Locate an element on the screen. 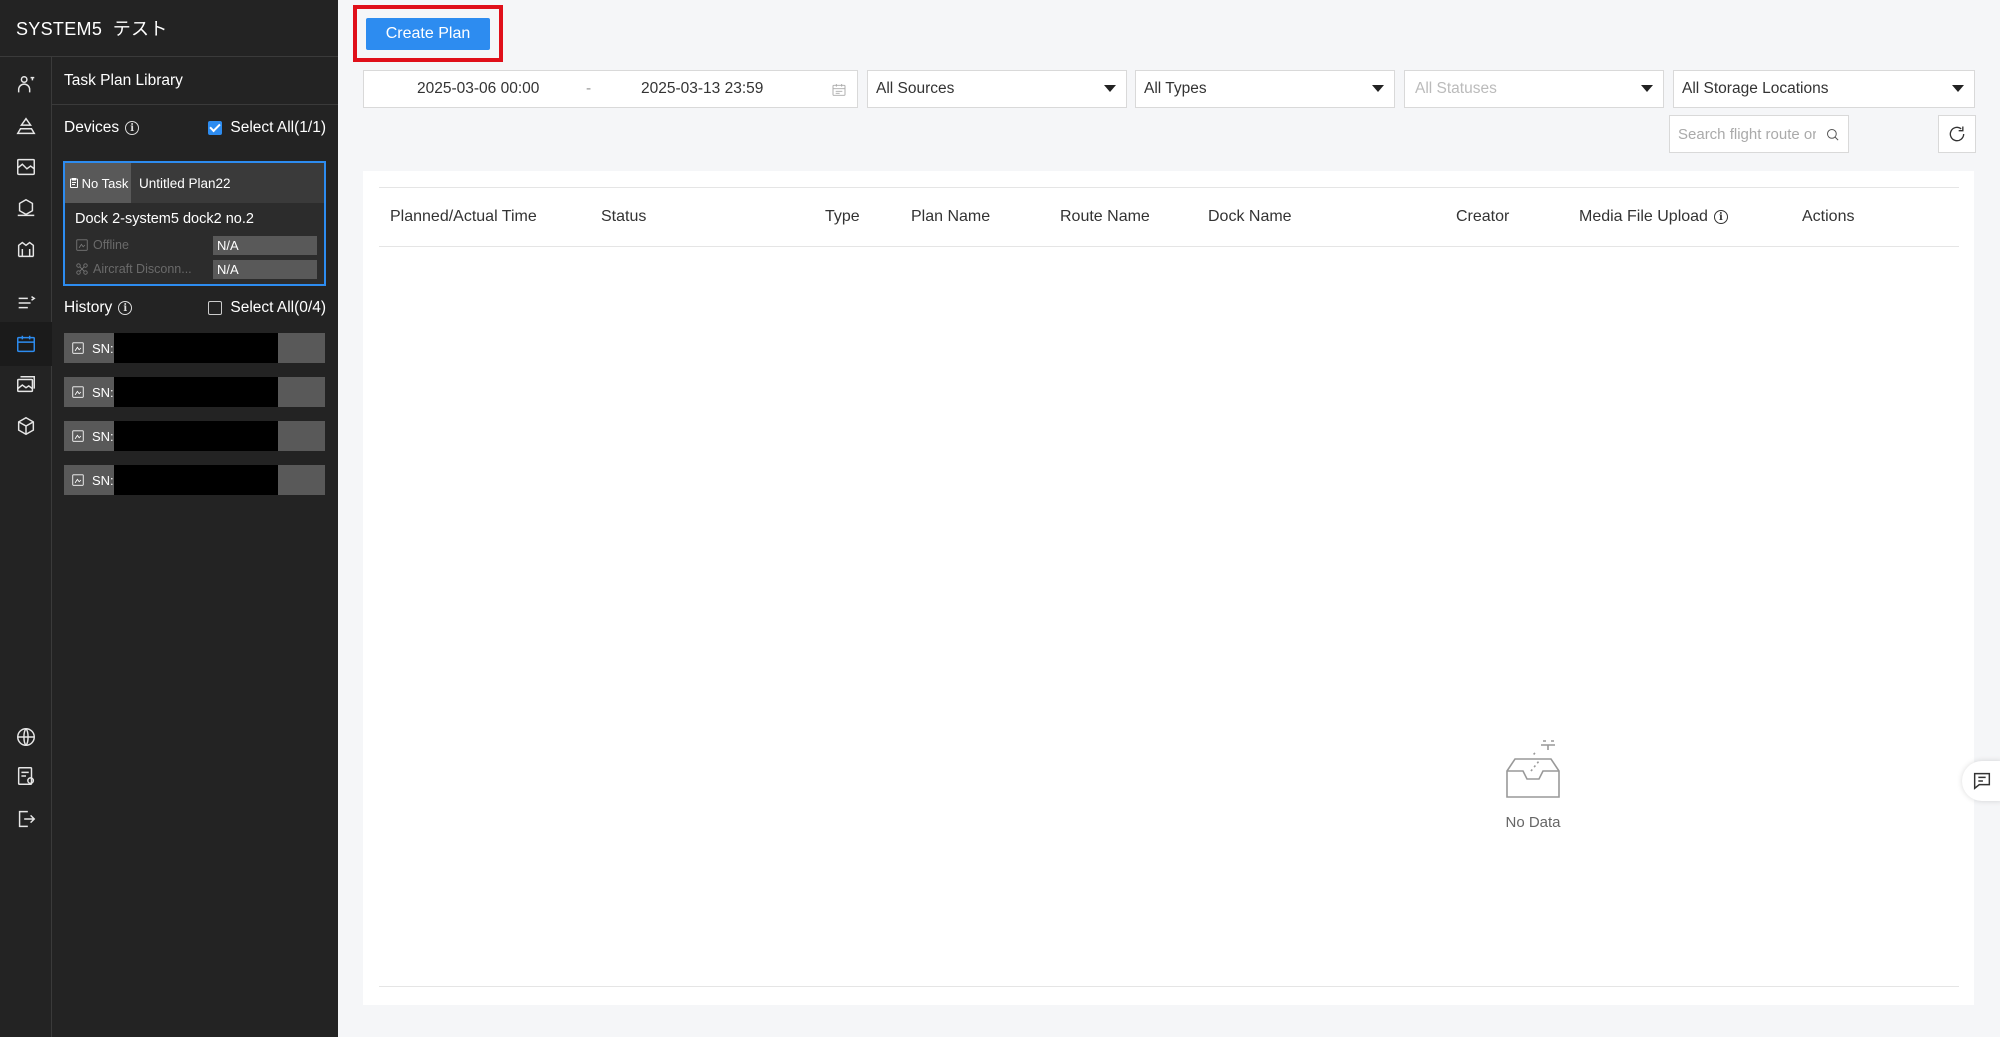 Image resolution: width=2000 pixels, height=1037 pixels. model-cube-icon is located at coordinates (26, 426).